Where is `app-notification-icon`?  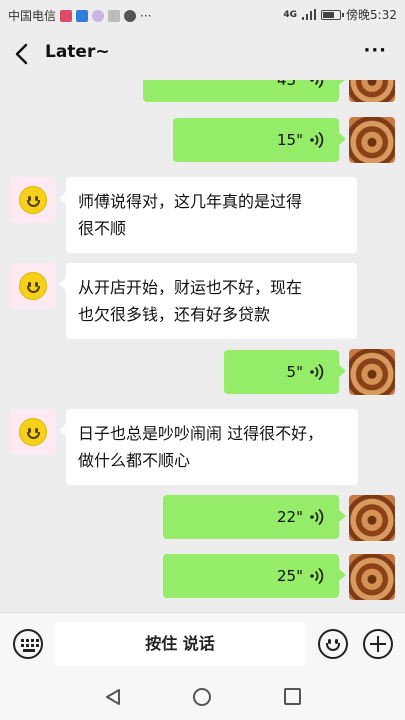
app-notification-icon is located at coordinates (82, 15).